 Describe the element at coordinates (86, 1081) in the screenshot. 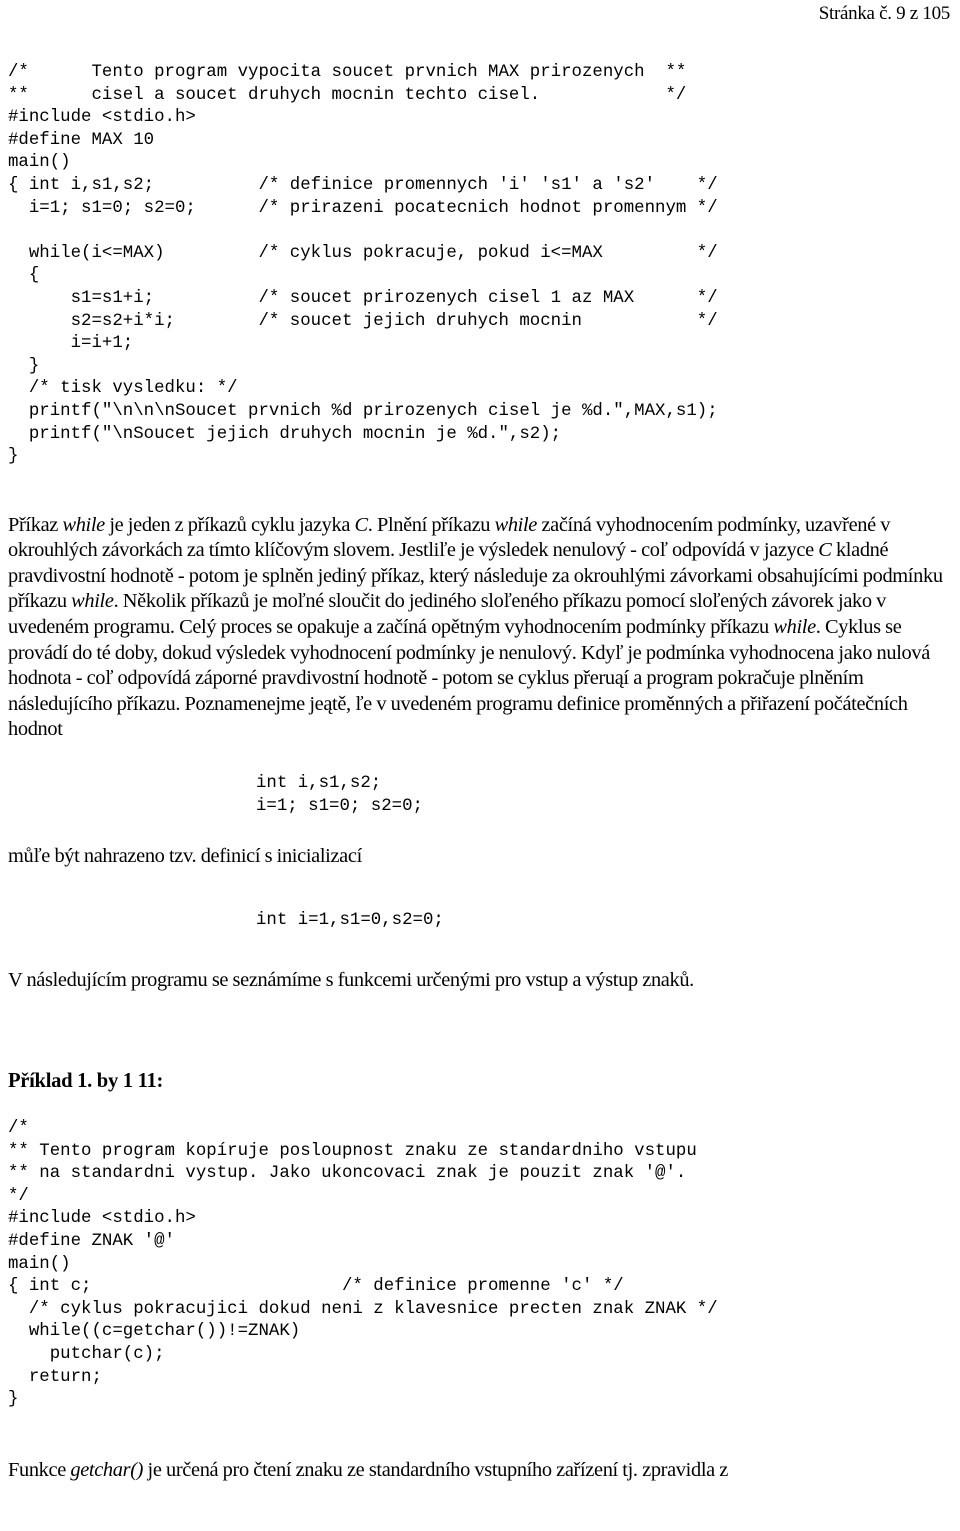

I see `heading-priklad: Příklad 1. by 1 11:` at that location.